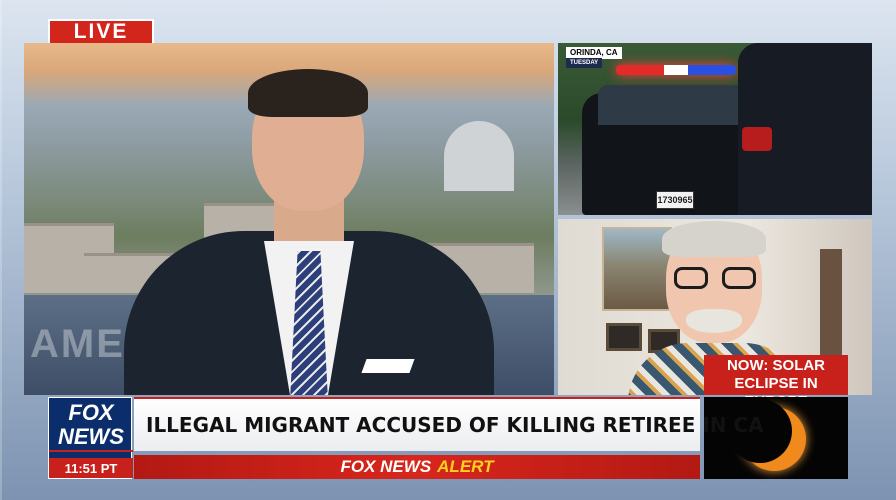  What do you see at coordinates (715, 129) in the screenshot?
I see `police-car-video: 1730965 ORINDA, CA TUESDAY` at bounding box center [715, 129].